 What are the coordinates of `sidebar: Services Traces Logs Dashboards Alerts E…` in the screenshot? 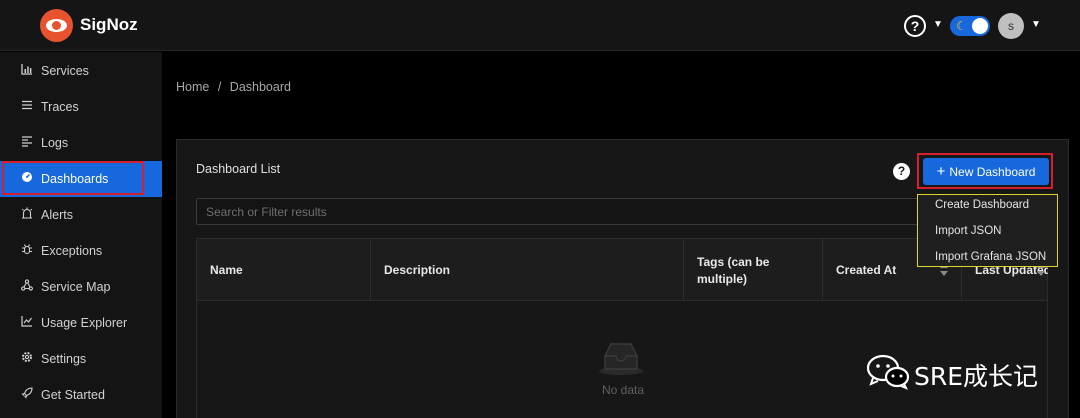 It's located at (81, 235).